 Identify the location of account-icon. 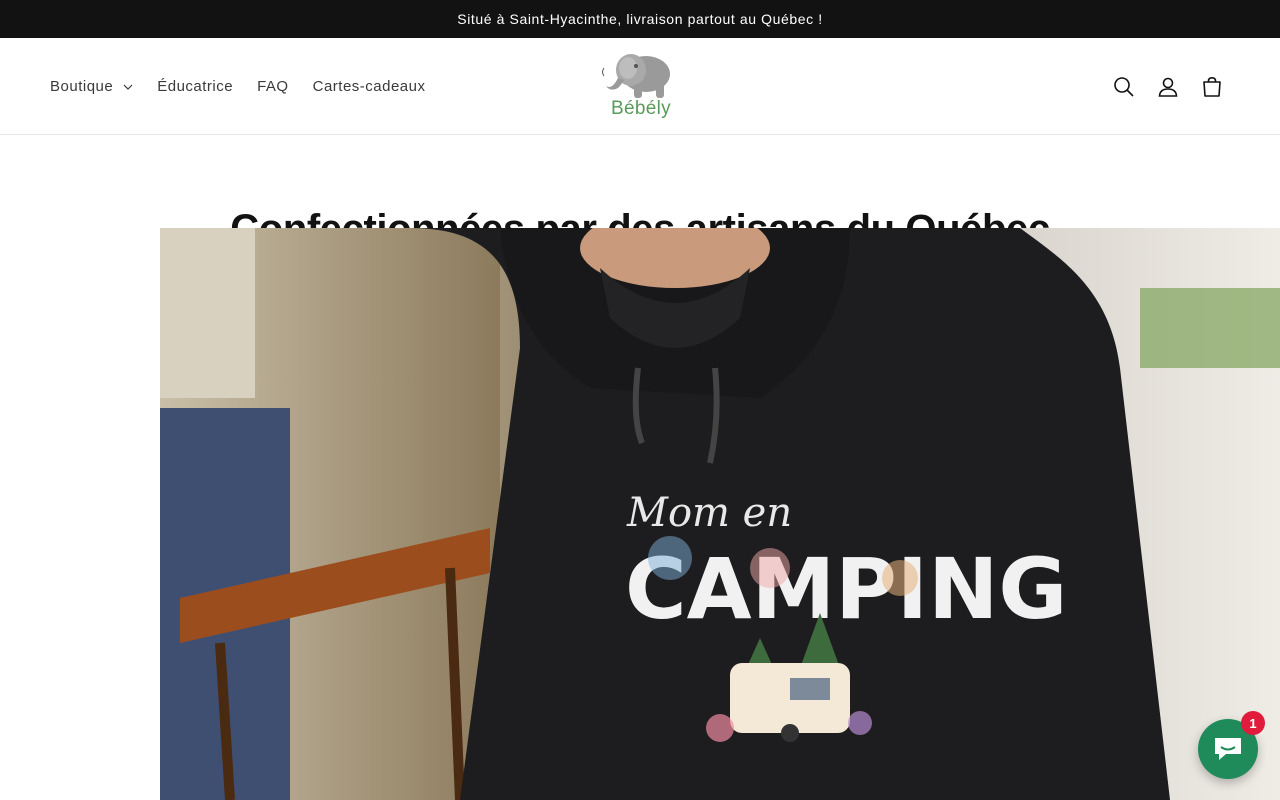
(1168, 87).